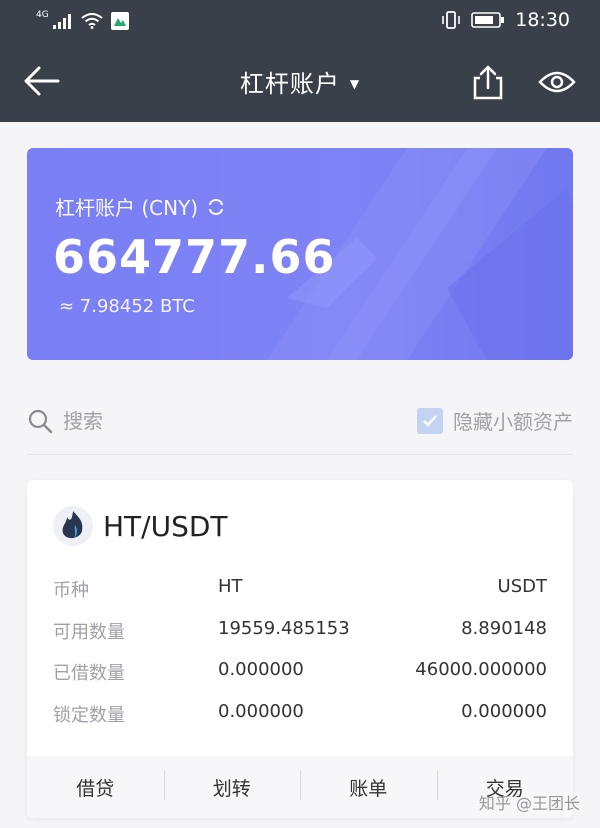  I want to click on wifi-icon, so click(92, 21).